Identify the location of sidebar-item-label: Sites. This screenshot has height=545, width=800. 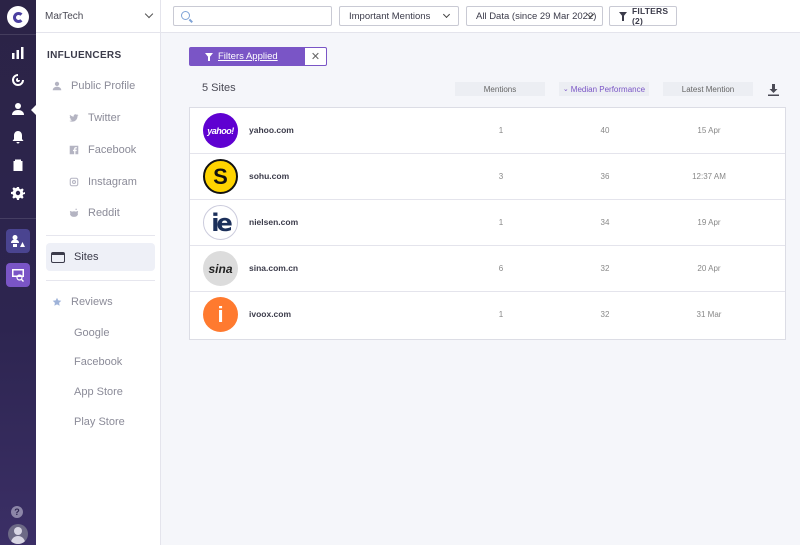
(86, 257).